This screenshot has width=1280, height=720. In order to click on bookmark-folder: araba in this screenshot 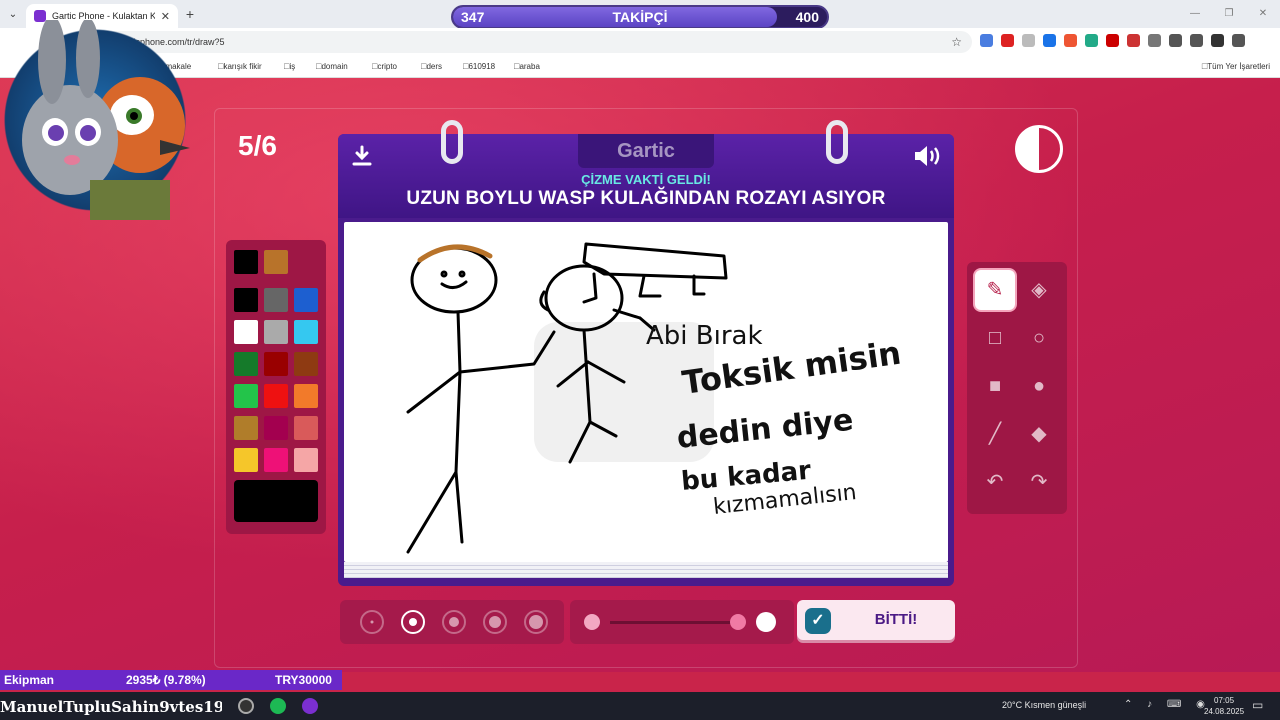, I will do `click(526, 66)`.